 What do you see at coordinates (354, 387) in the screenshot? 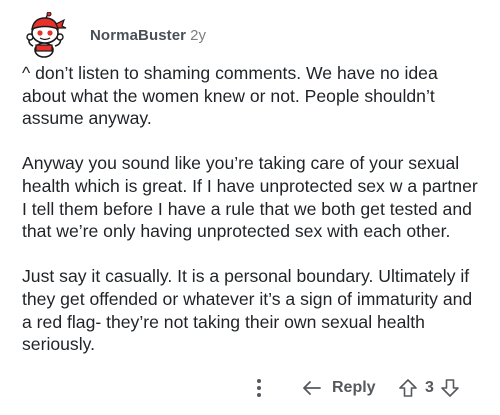
I see `reply-label: Reply` at bounding box center [354, 387].